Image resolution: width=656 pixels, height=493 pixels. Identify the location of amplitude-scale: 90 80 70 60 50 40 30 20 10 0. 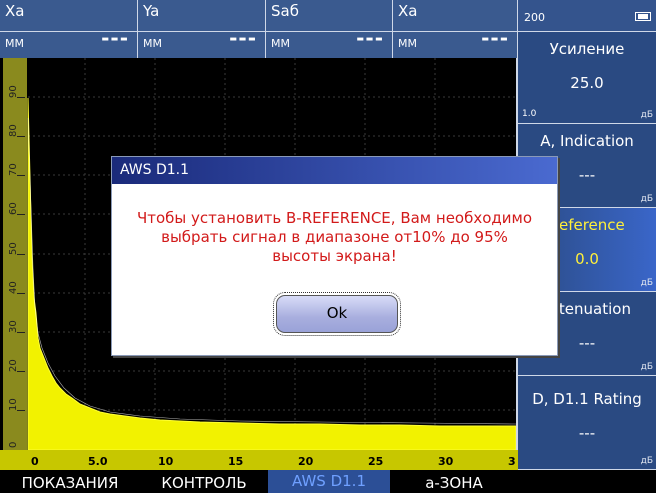
(15, 254).